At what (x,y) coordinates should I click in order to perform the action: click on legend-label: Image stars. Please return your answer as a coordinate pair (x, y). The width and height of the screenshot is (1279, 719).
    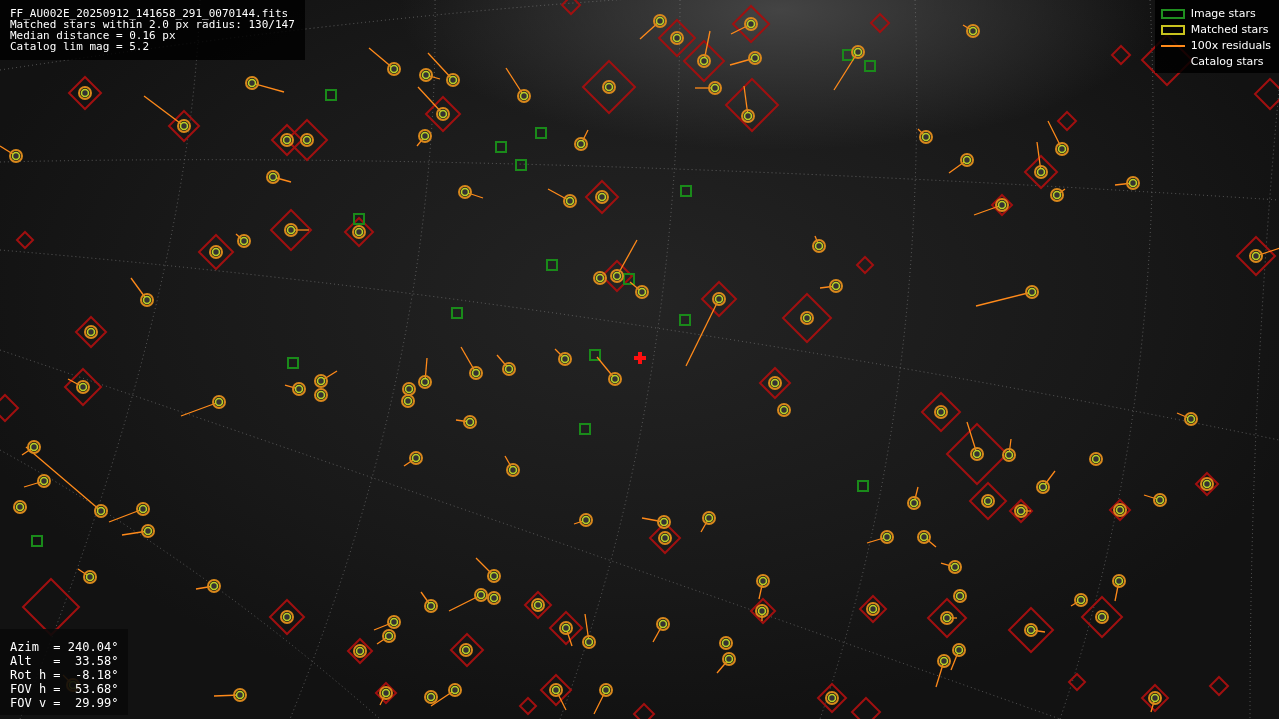
    Looking at the image, I should click on (1223, 13).